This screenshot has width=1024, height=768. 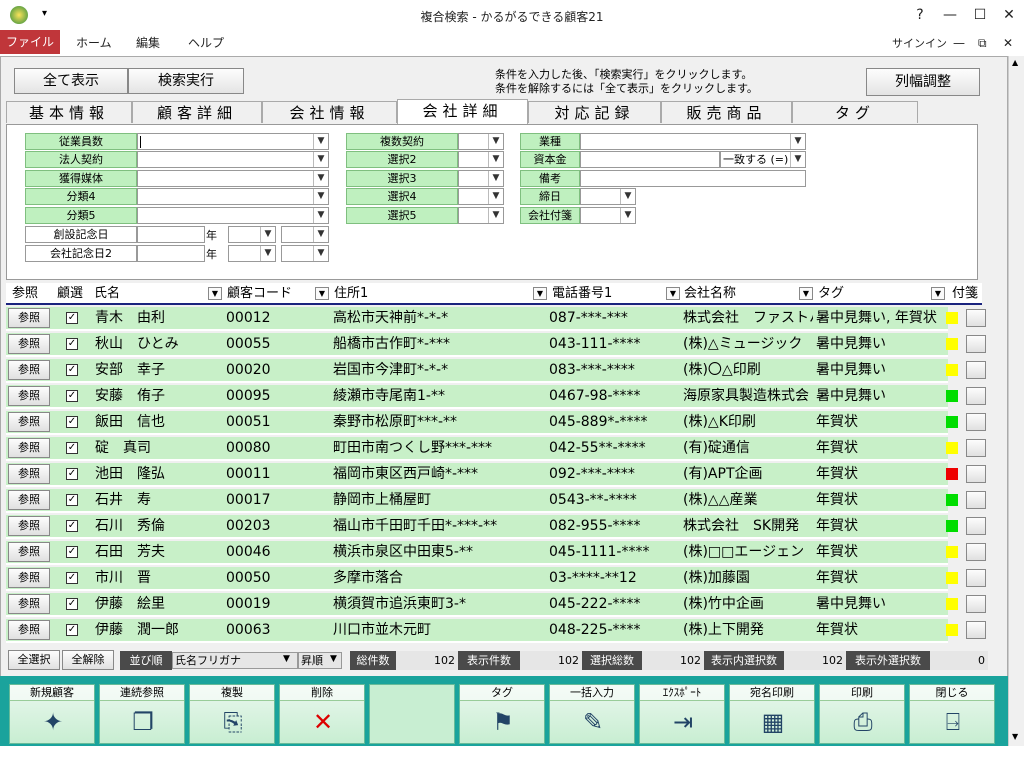 What do you see at coordinates (233, 178) in the screenshot?
I see `form-field-c1-3: ▼` at bounding box center [233, 178].